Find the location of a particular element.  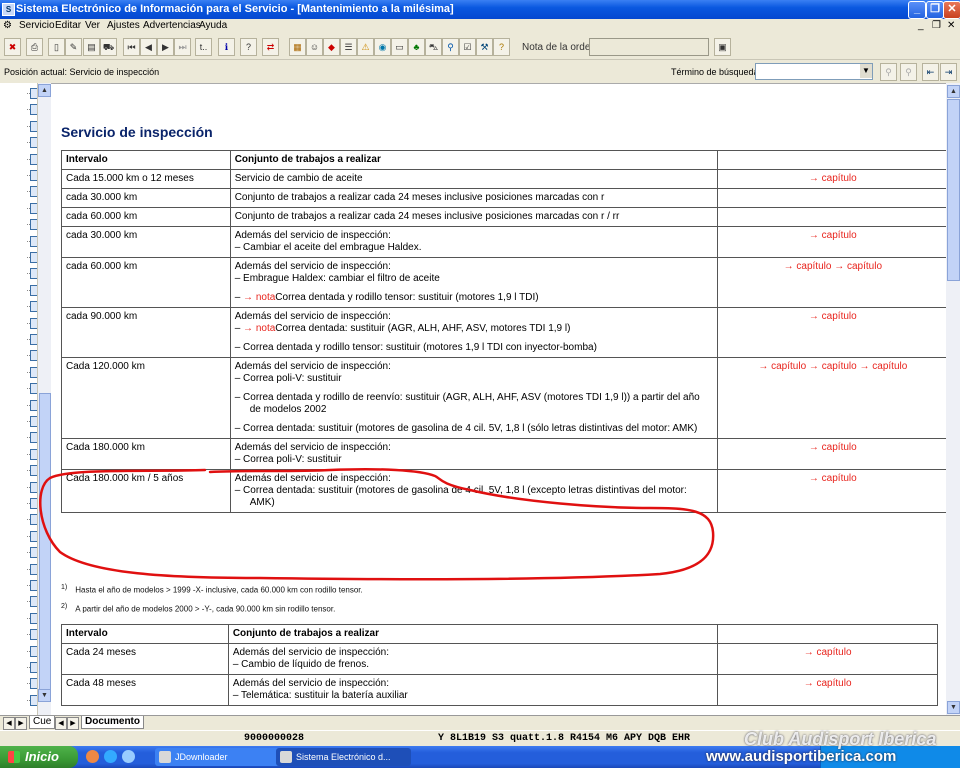

scroll-thumb is located at coordinates (953, 190).